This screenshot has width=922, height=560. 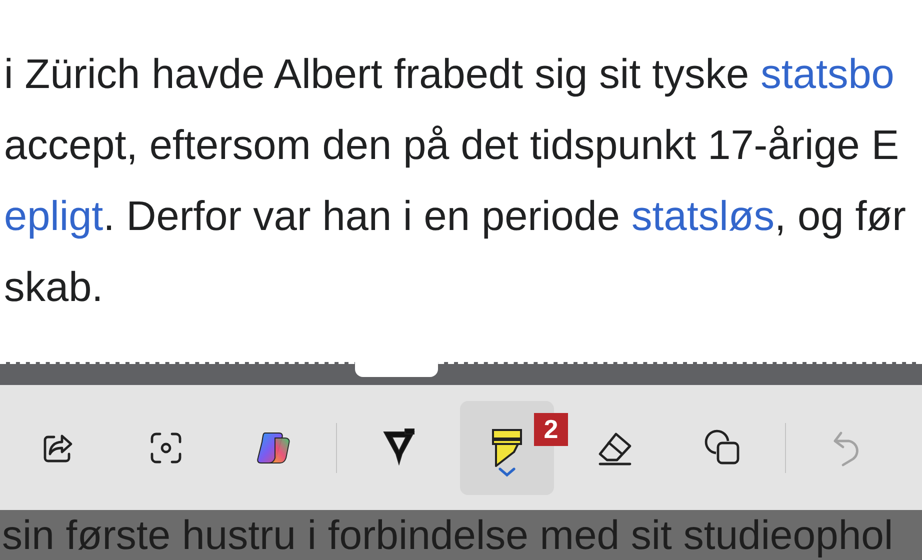 What do you see at coordinates (507, 472) in the screenshot?
I see `chevron-down-icon` at bounding box center [507, 472].